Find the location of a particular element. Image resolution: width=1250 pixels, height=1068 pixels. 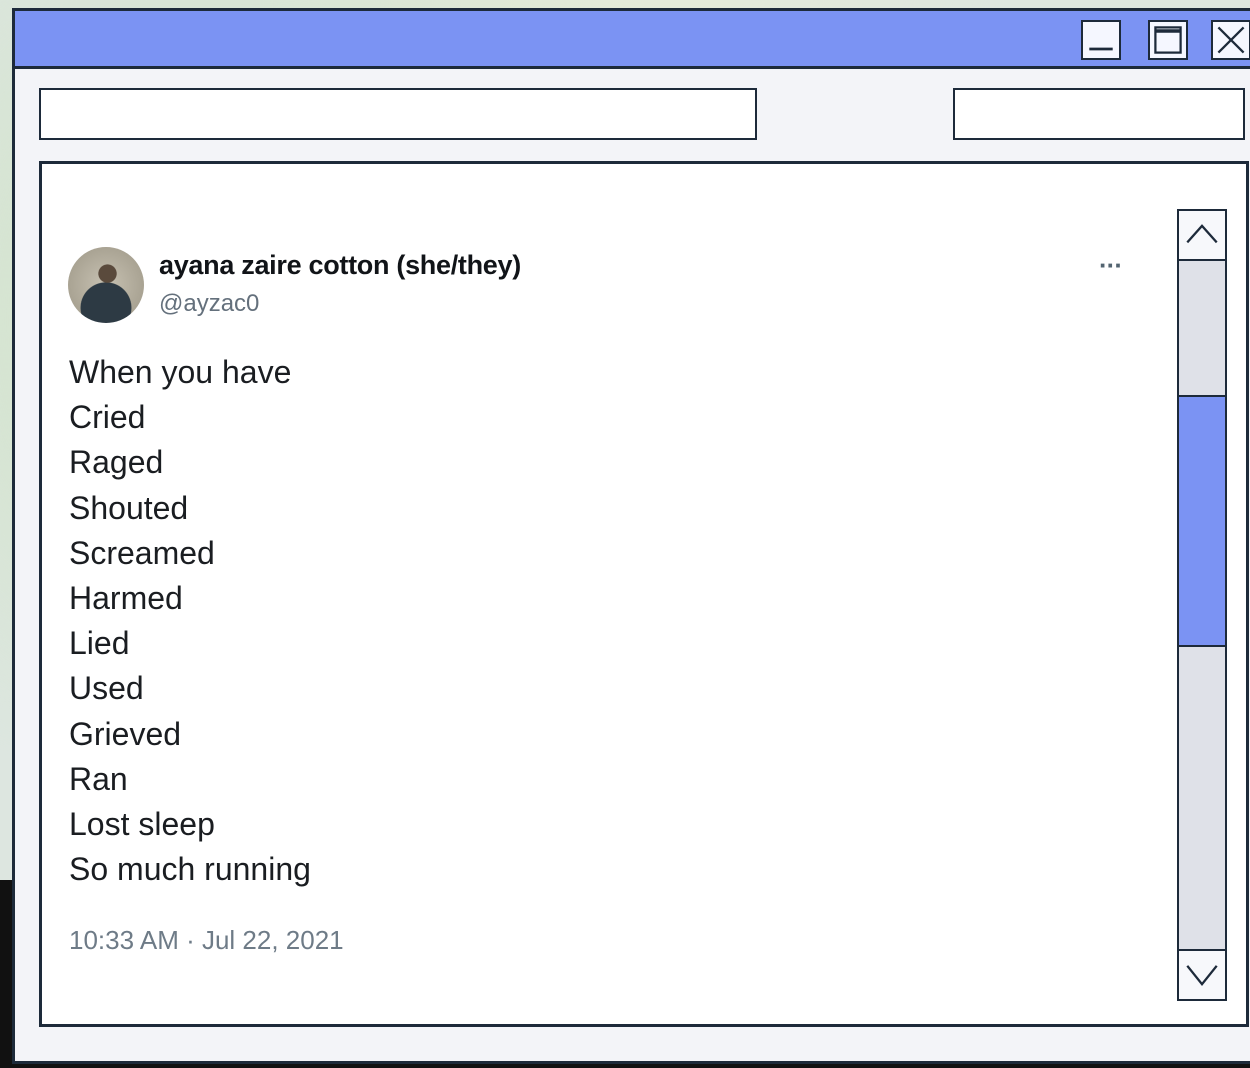

maximize-button is located at coordinates (1168, 40).